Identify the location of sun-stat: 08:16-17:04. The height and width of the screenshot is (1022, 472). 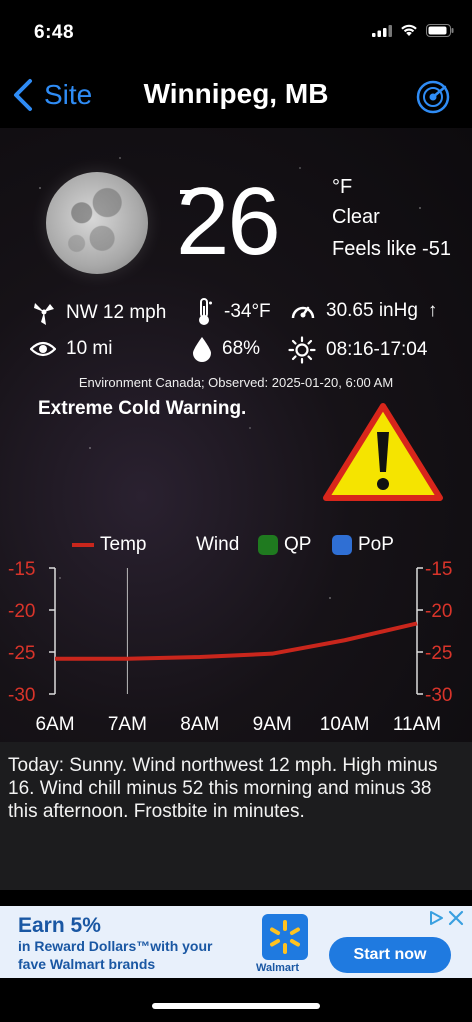
(357, 350).